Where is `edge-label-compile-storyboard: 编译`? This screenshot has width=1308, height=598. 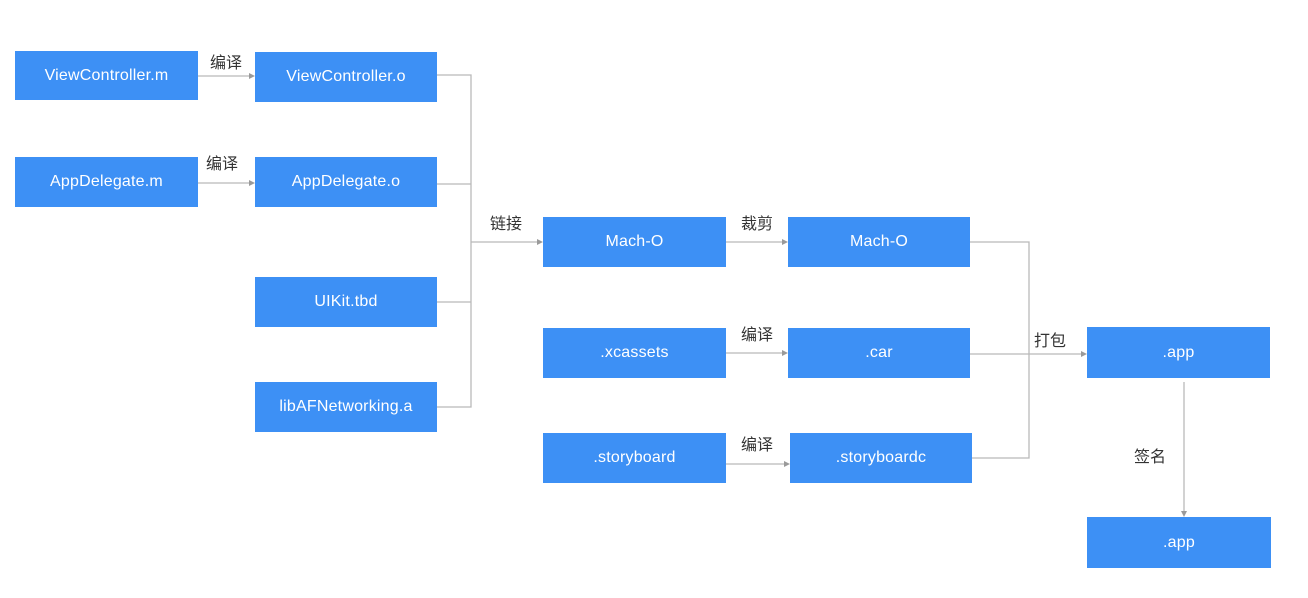 edge-label-compile-storyboard: 编译 is located at coordinates (757, 444).